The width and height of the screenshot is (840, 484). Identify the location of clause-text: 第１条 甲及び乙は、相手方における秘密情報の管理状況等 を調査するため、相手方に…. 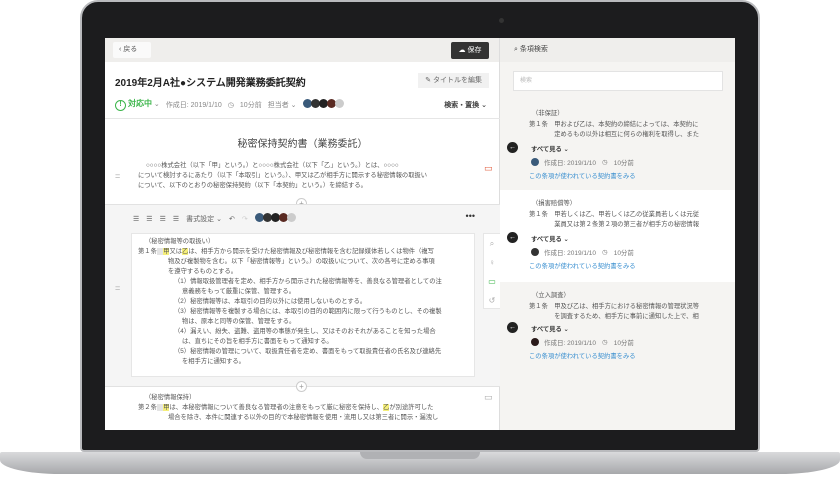
(626, 312).